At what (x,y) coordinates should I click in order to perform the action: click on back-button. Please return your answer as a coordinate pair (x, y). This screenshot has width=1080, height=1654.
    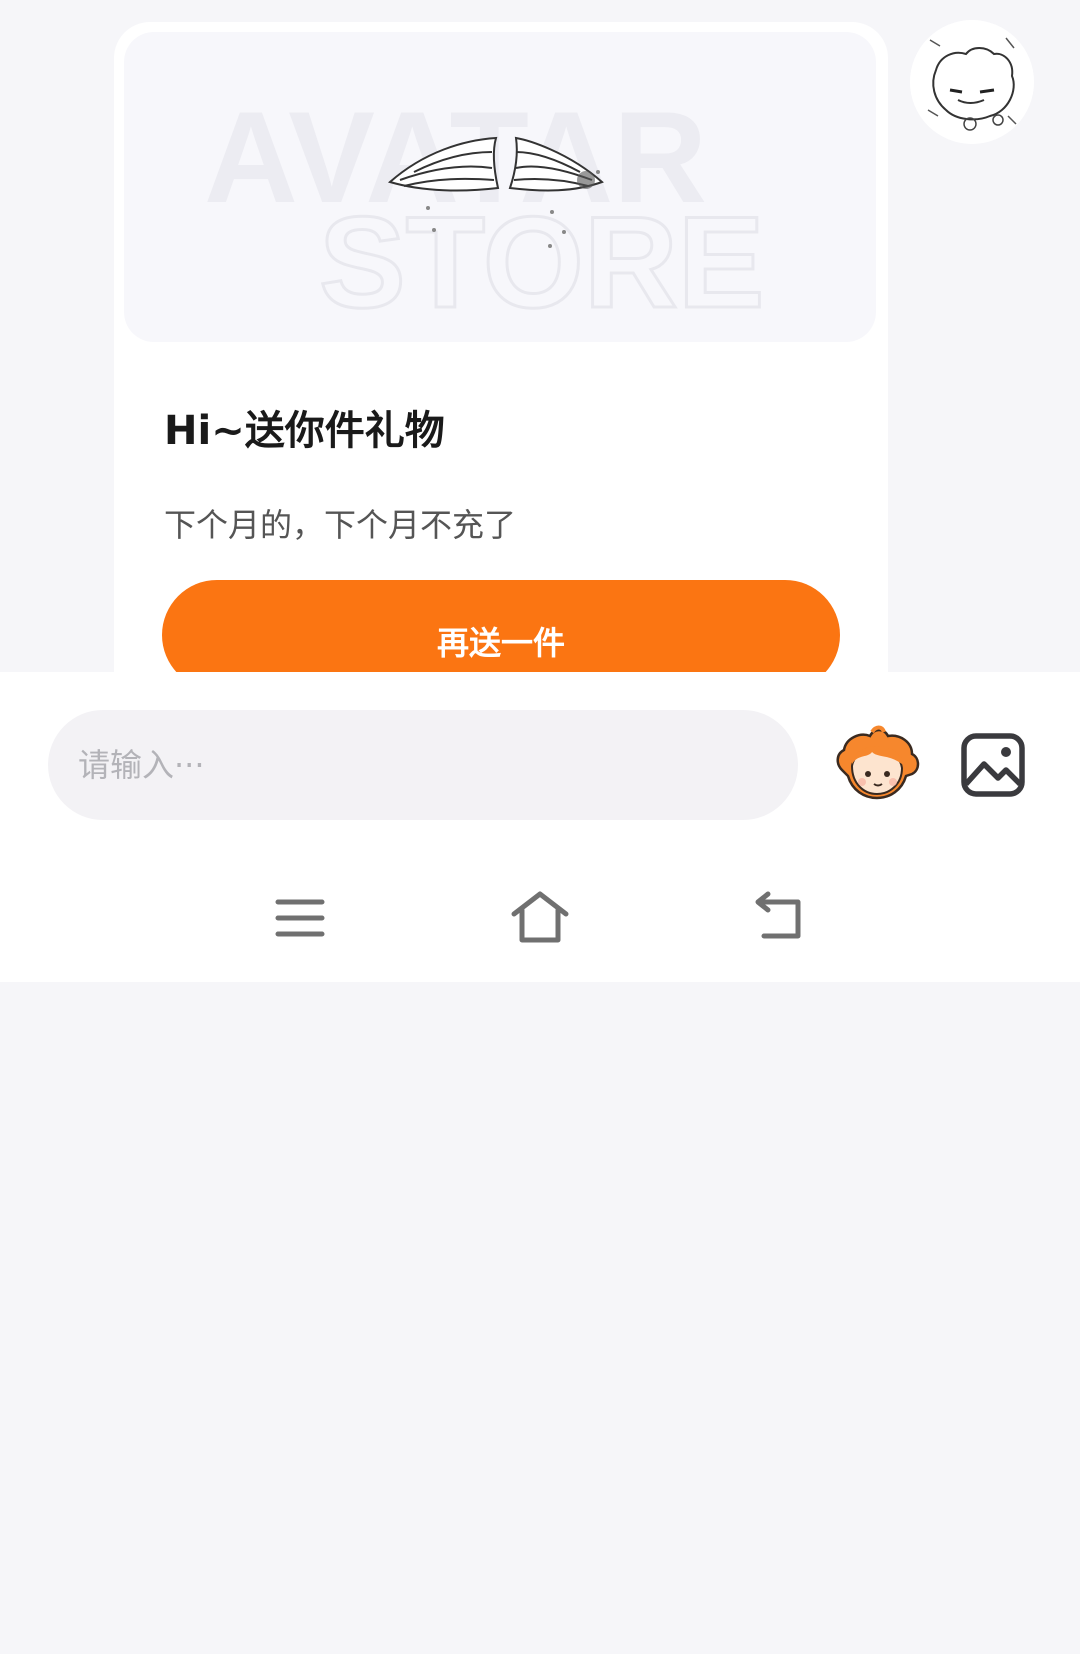
    Looking at the image, I should click on (780, 918).